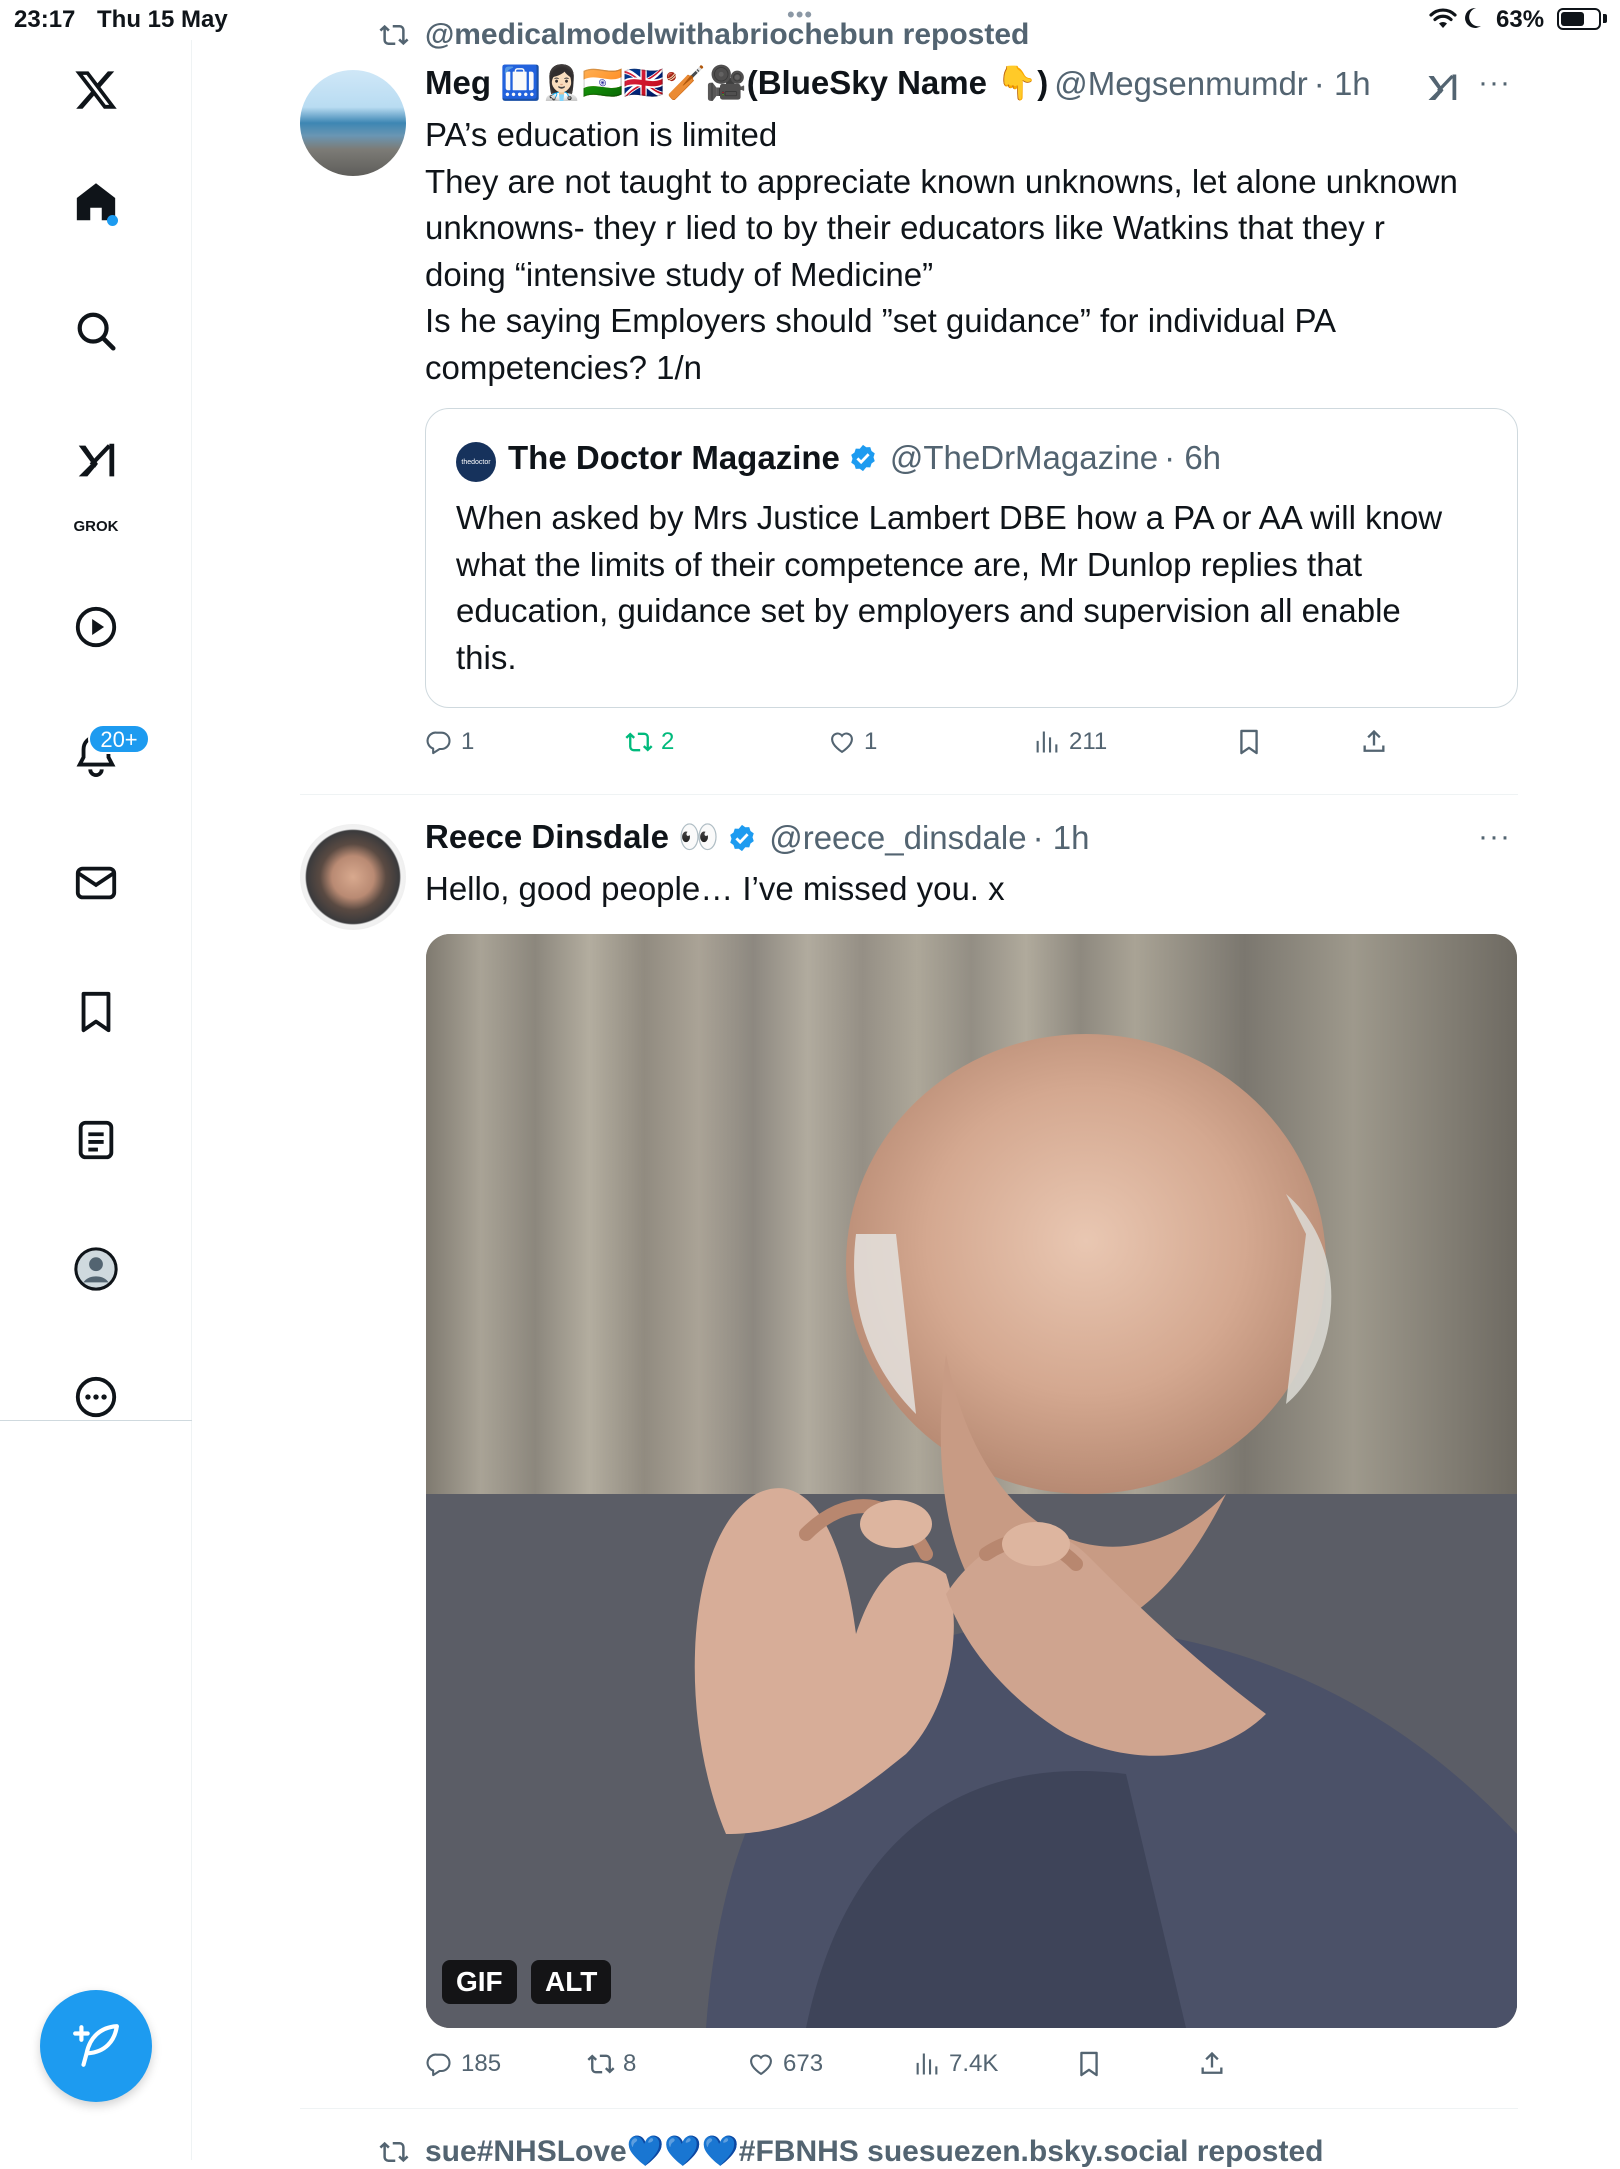 The height and width of the screenshot is (2169, 1620). What do you see at coordinates (96, 1420) in the screenshot?
I see `sidebar-divider` at bounding box center [96, 1420].